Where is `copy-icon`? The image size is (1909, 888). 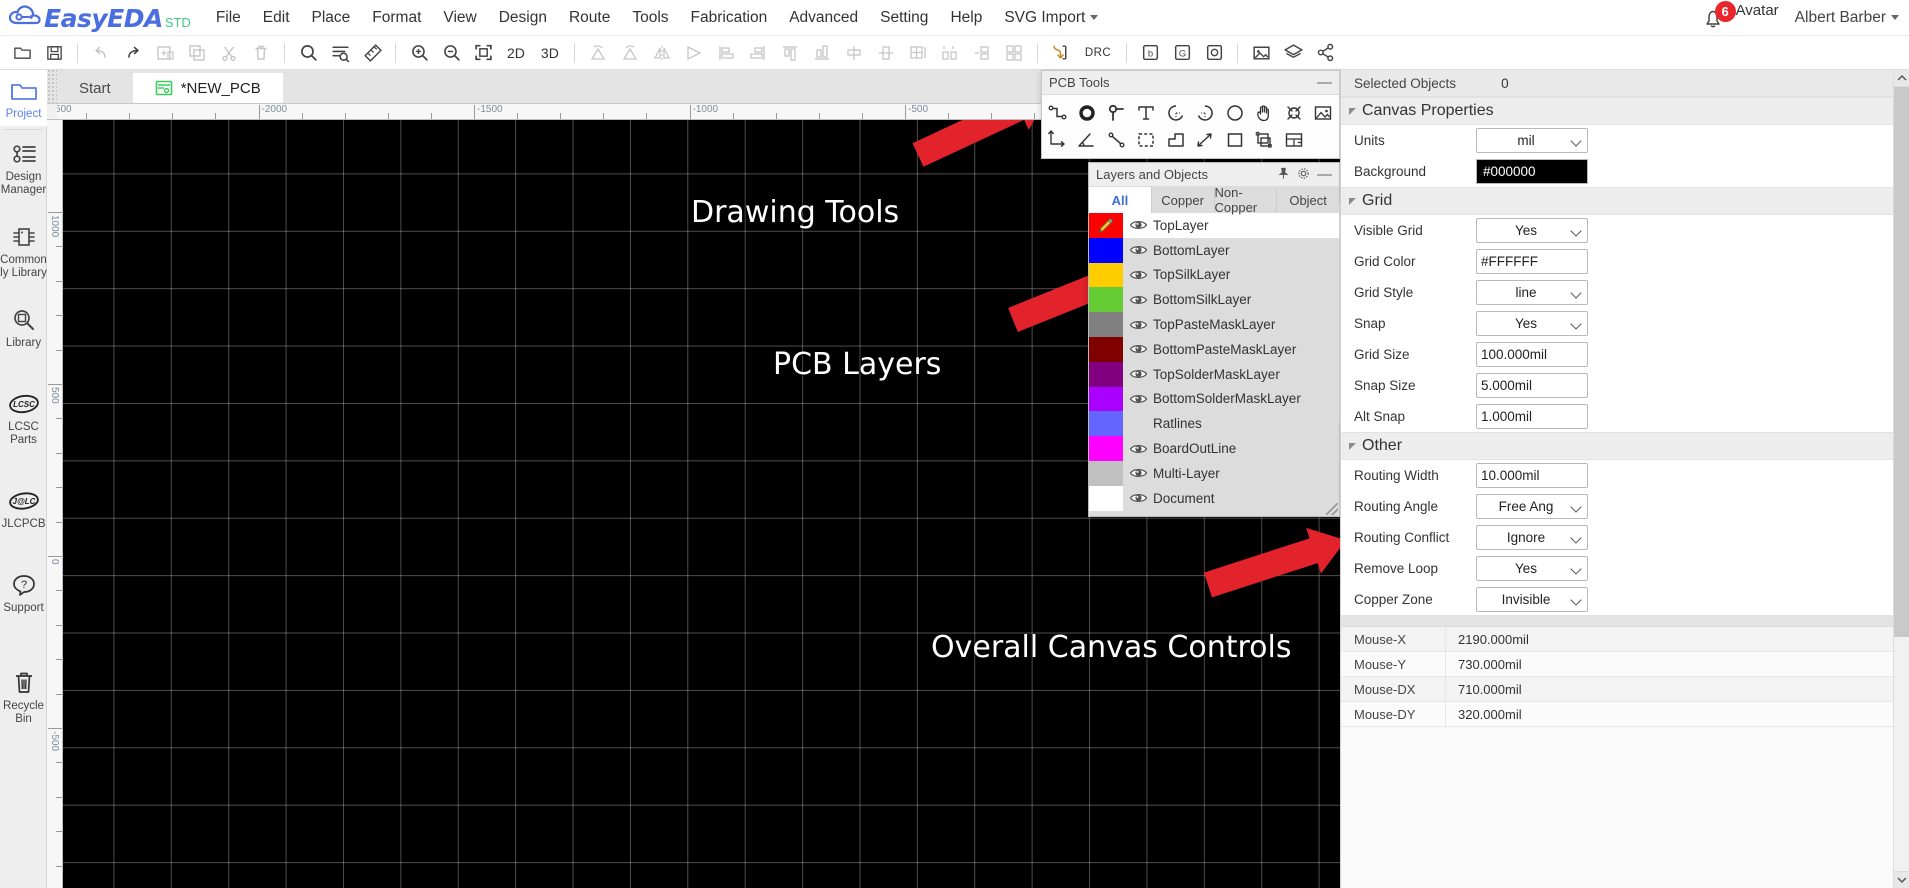
copy-icon is located at coordinates (197, 53).